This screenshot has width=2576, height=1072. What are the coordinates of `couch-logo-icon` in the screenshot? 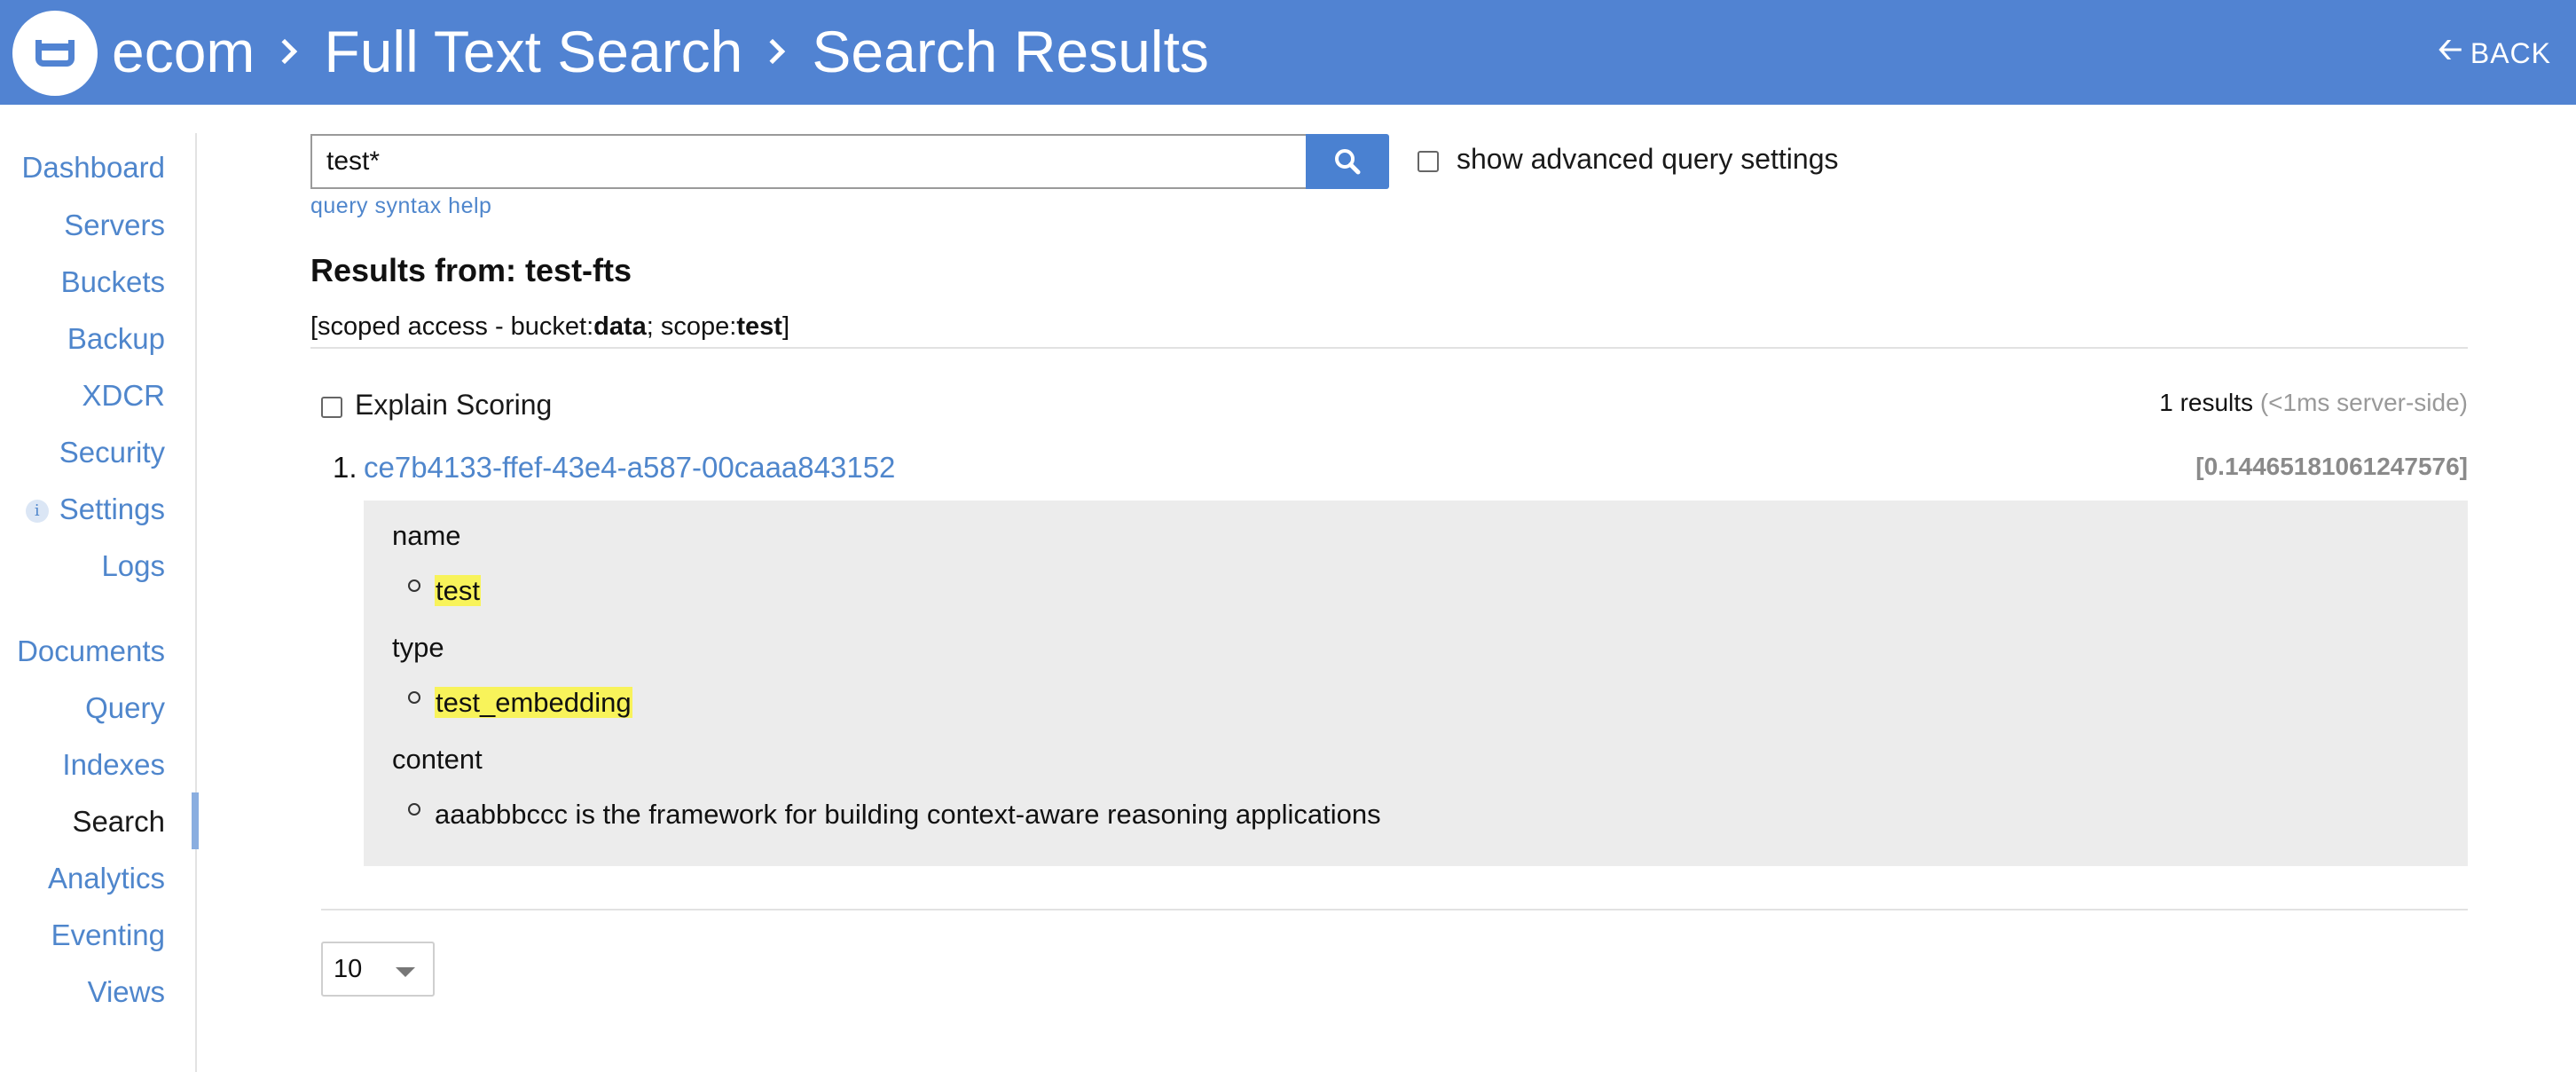 It's located at (55, 53).